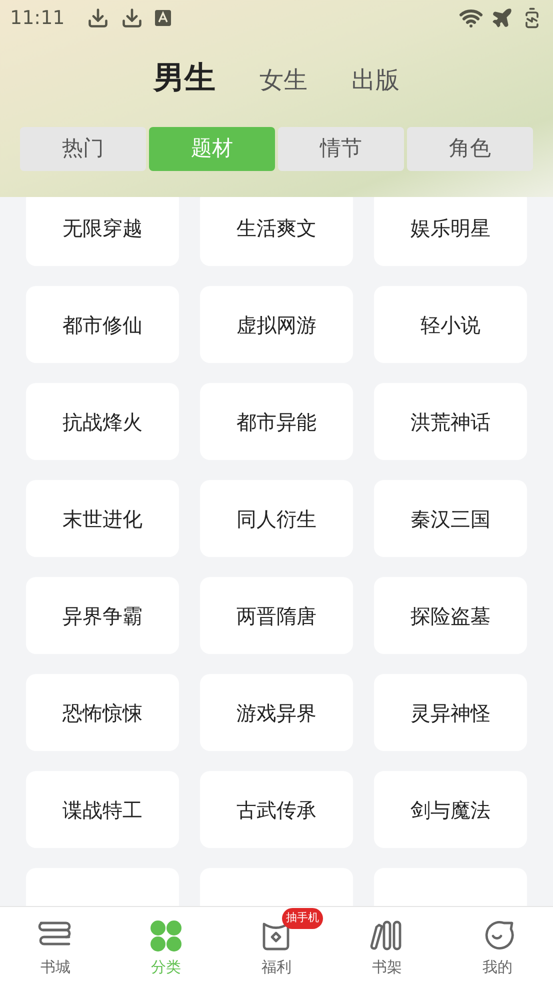  Describe the element at coordinates (450, 712) in the screenshot. I see `category-card: 灵异神怪` at that location.